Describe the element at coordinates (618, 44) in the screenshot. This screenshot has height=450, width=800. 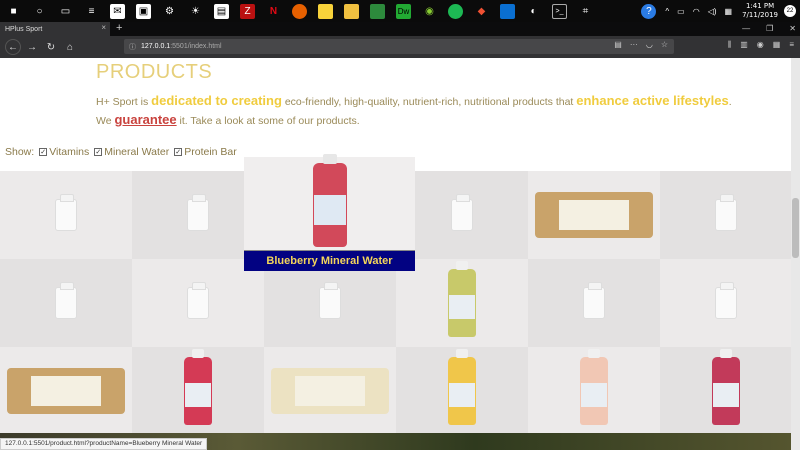
I see `reader-view-icon: ▤` at that location.